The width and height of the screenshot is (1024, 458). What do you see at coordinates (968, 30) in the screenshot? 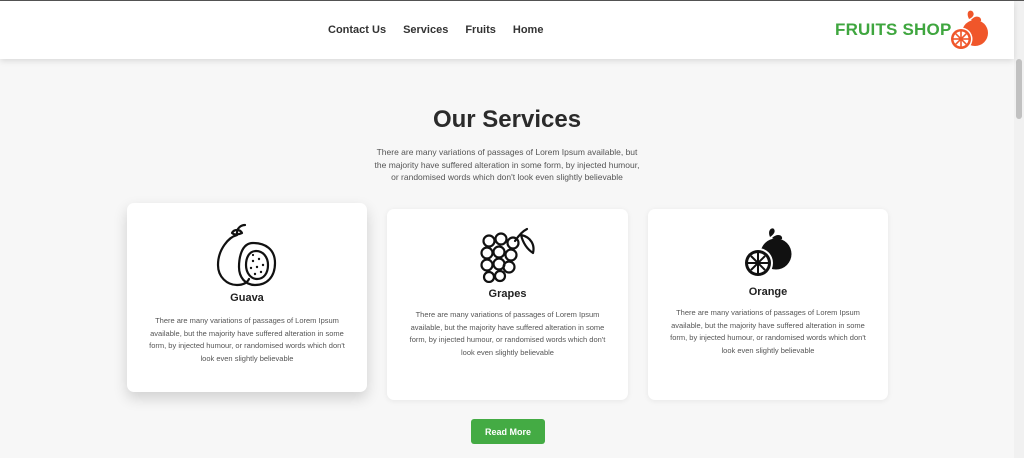
I see `orange-logo-icon` at bounding box center [968, 30].